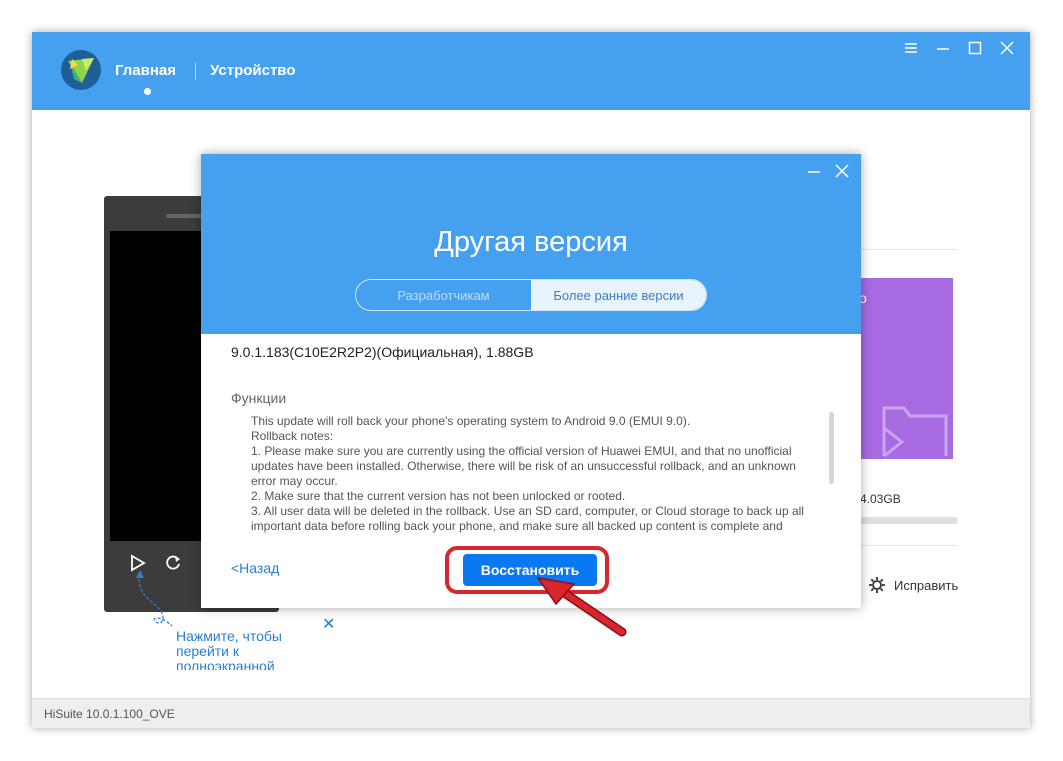 The height and width of the screenshot is (761, 1063). I want to click on repair-label: Исправить, so click(926, 585).